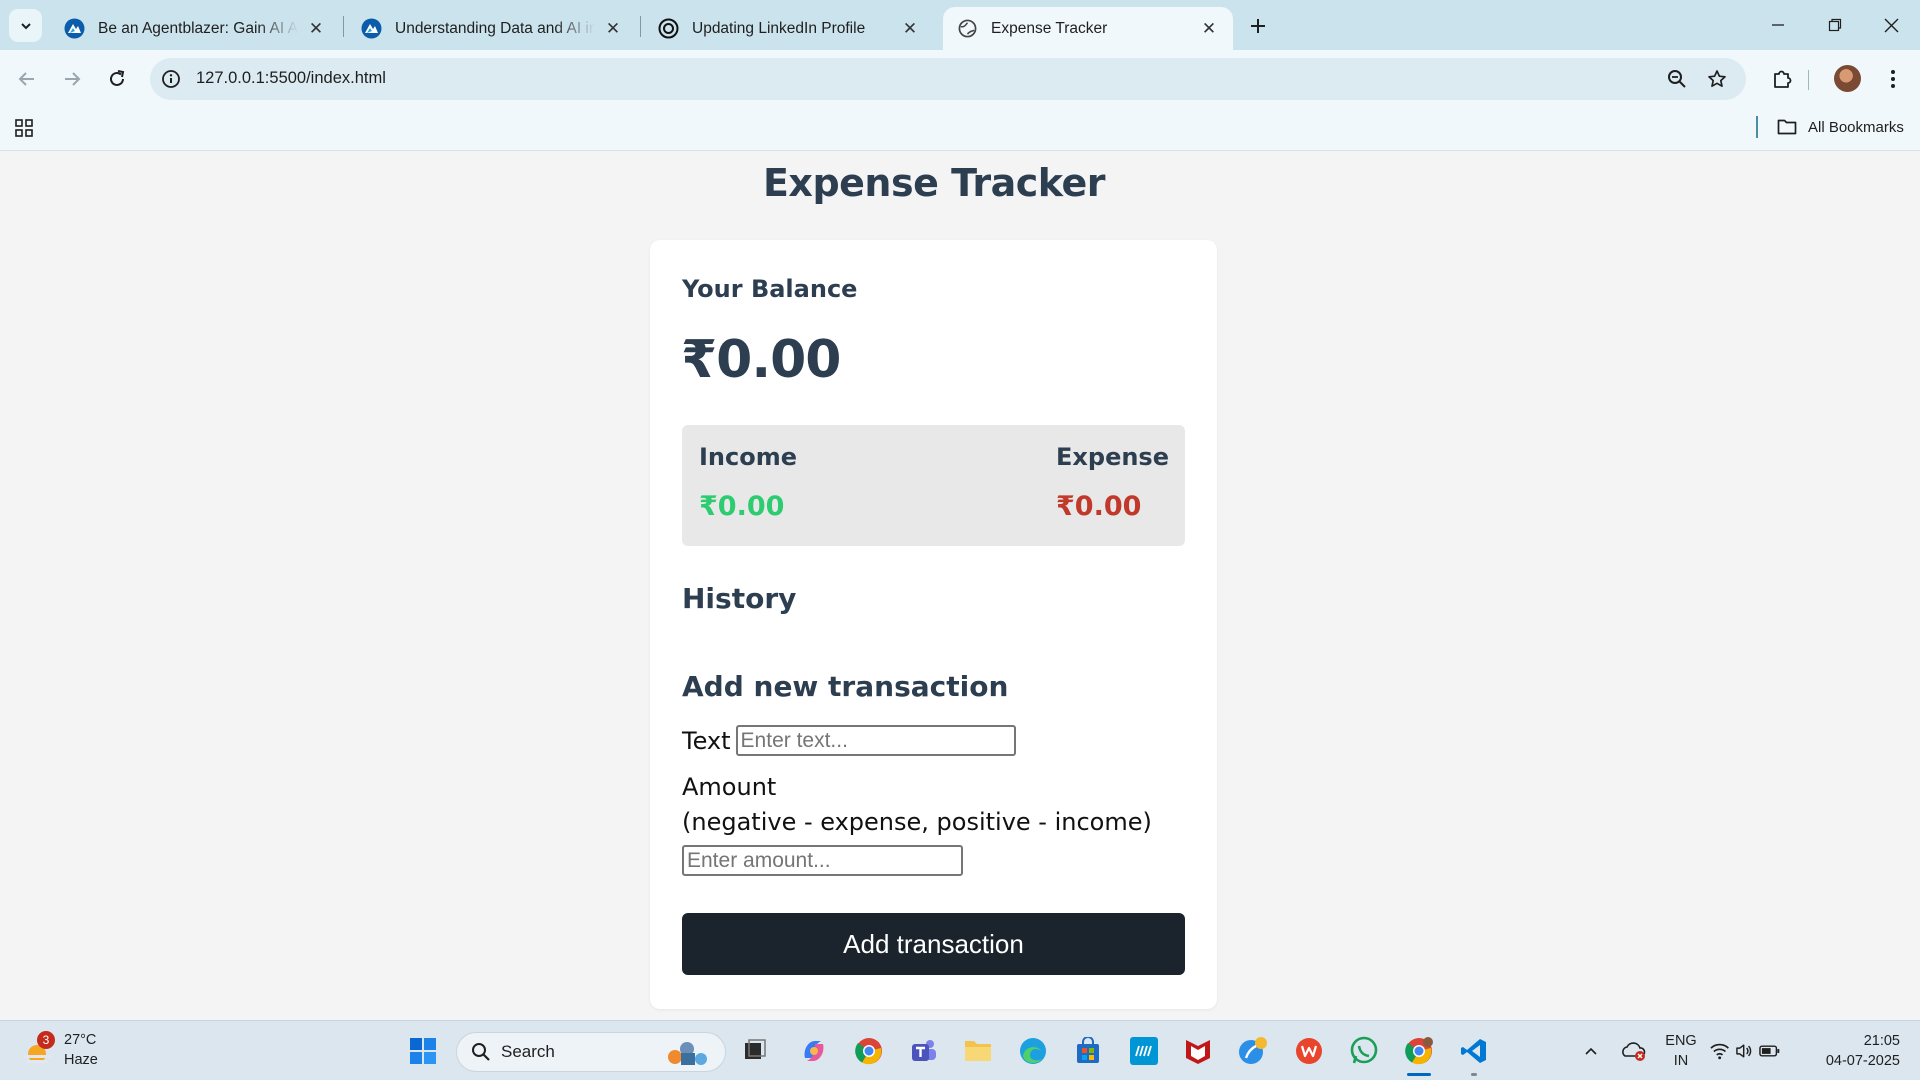 The width and height of the screenshot is (1920, 1080). Describe the element at coordinates (770, 289) in the screenshot. I see `balance-label: Your Balance` at that location.